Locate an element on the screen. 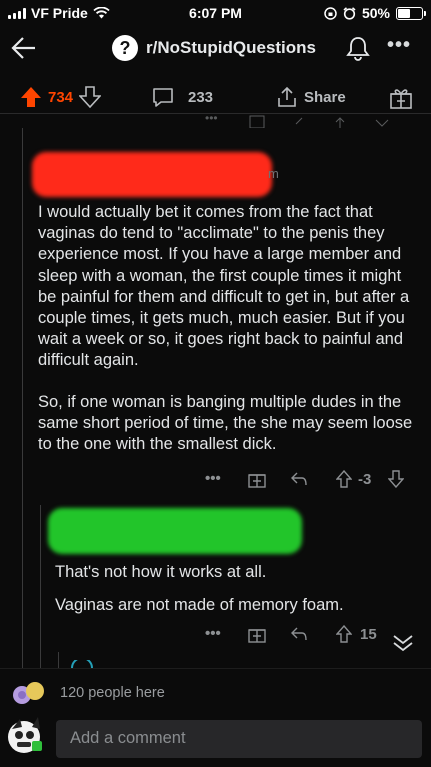 The image size is (431, 767). battery-icon is located at coordinates (411, 13).